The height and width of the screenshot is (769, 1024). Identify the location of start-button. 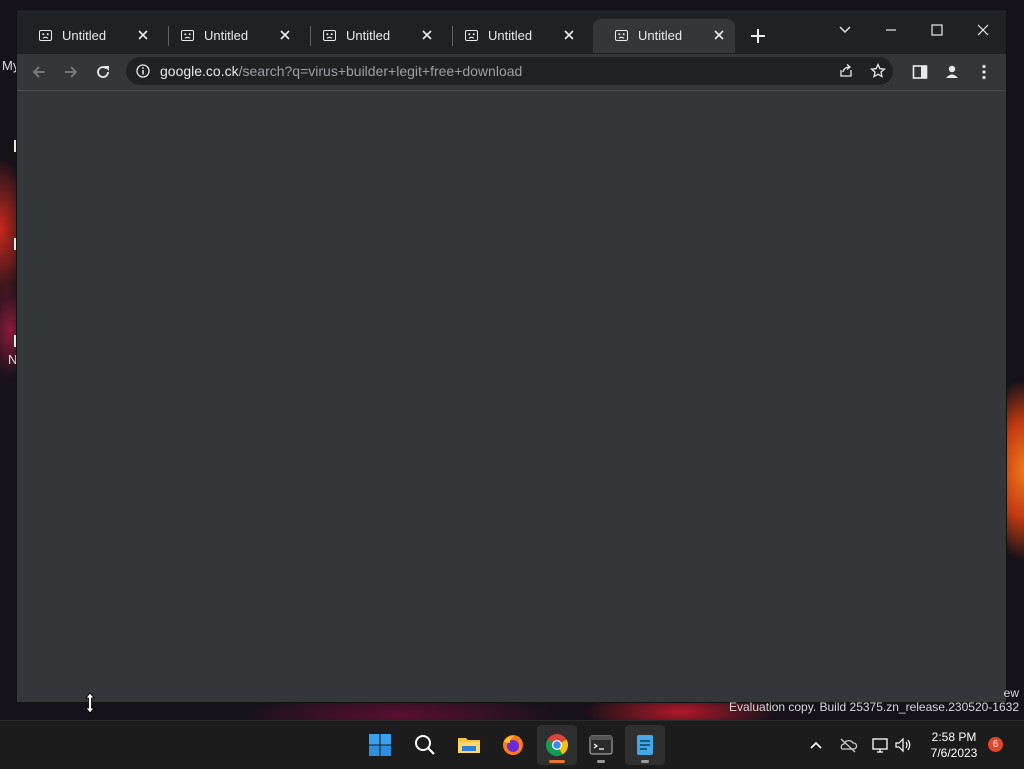
(380, 745).